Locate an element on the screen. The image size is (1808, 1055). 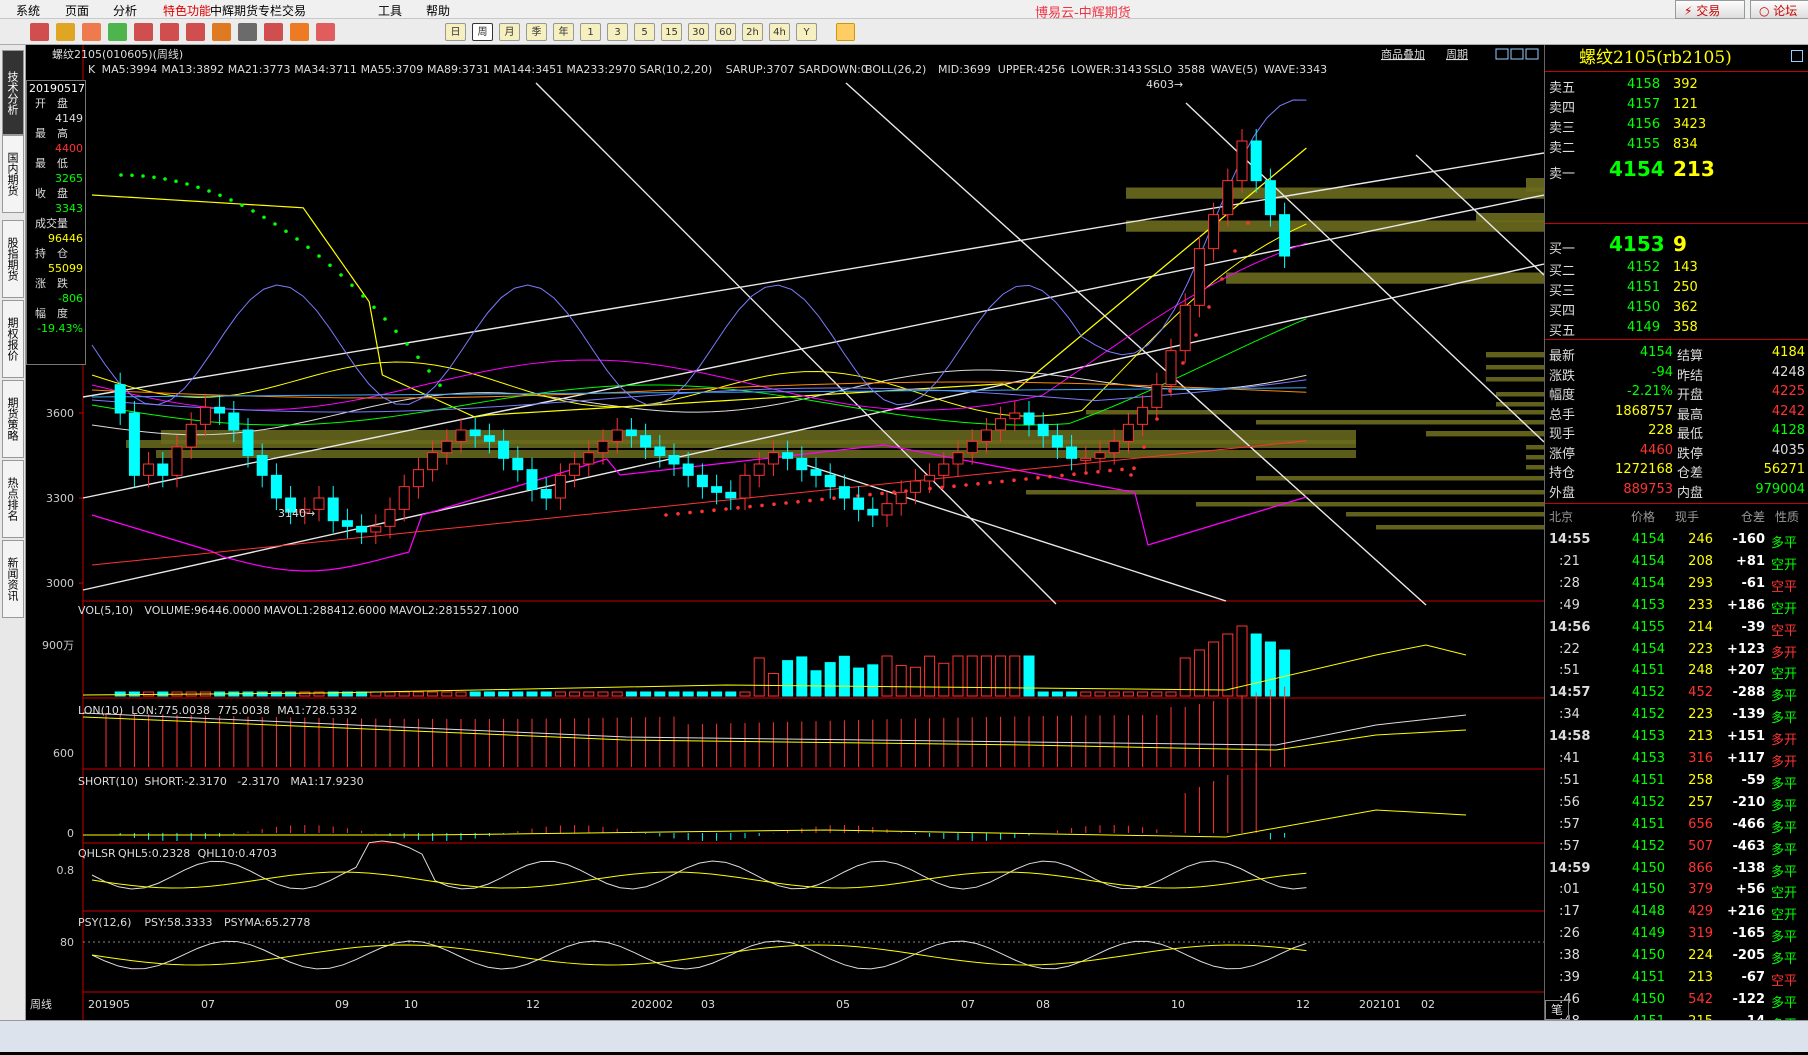
bid-row: 买二 4152 143 is located at coordinates (1676, 268).